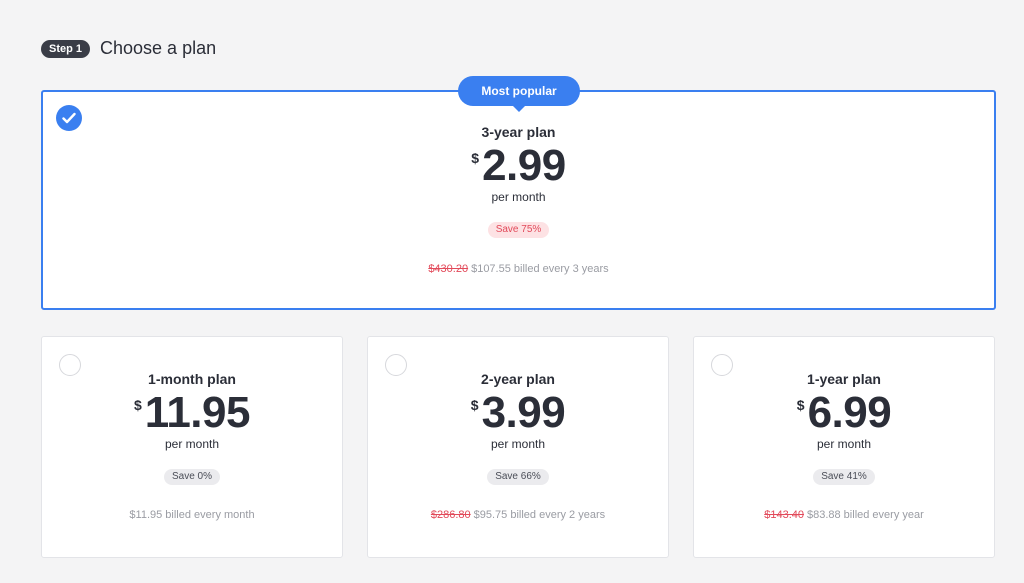  Describe the element at coordinates (784, 515) in the screenshot. I see `original-price: $143.40` at that location.